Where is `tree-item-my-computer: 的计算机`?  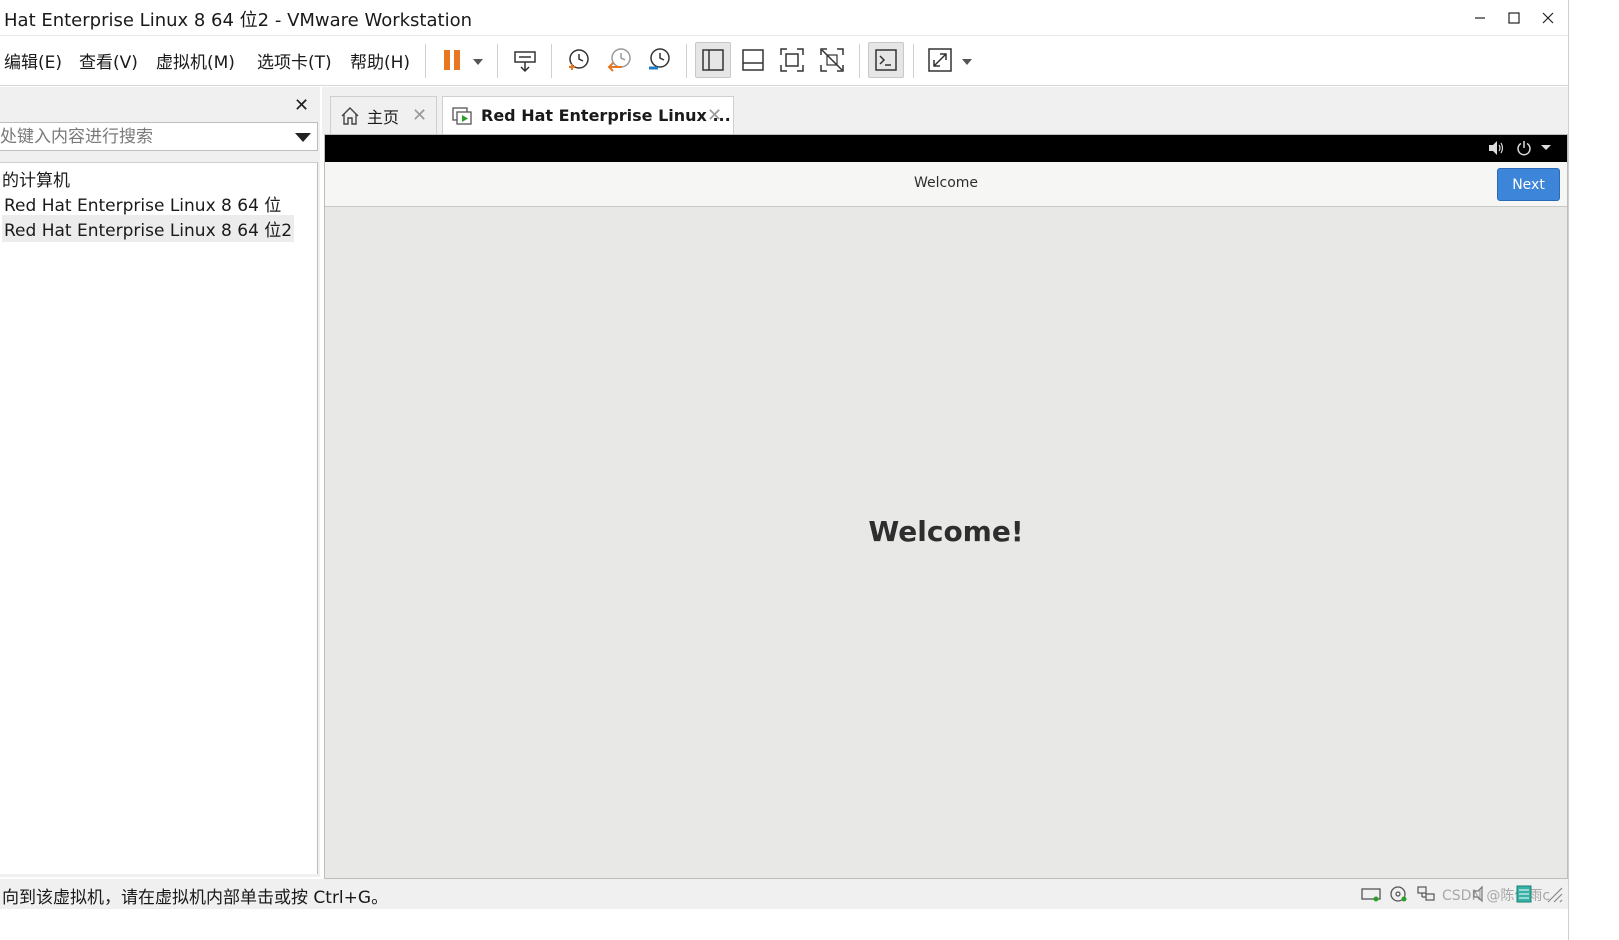 tree-item-my-computer: 的计算机 is located at coordinates (36, 178).